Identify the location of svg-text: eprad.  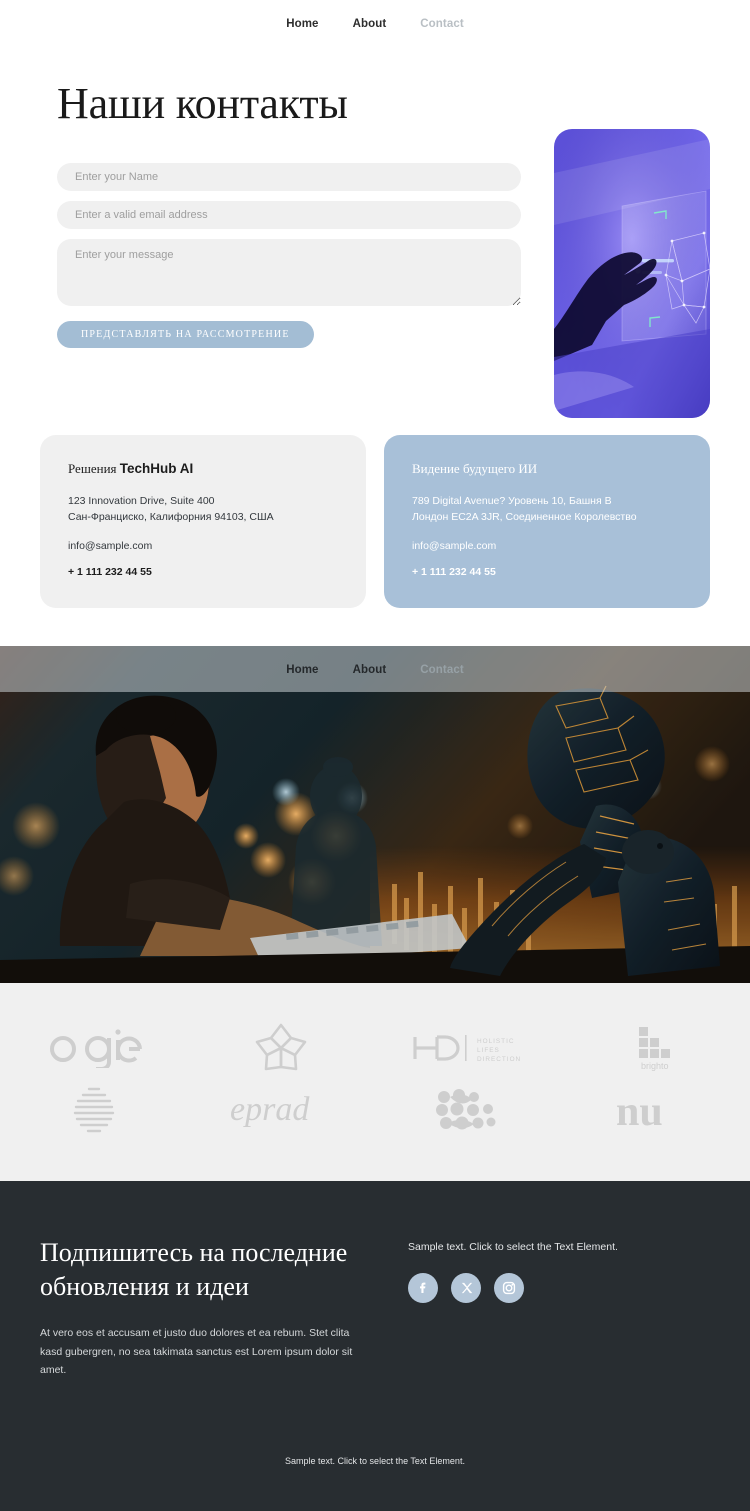
(270, 1109).